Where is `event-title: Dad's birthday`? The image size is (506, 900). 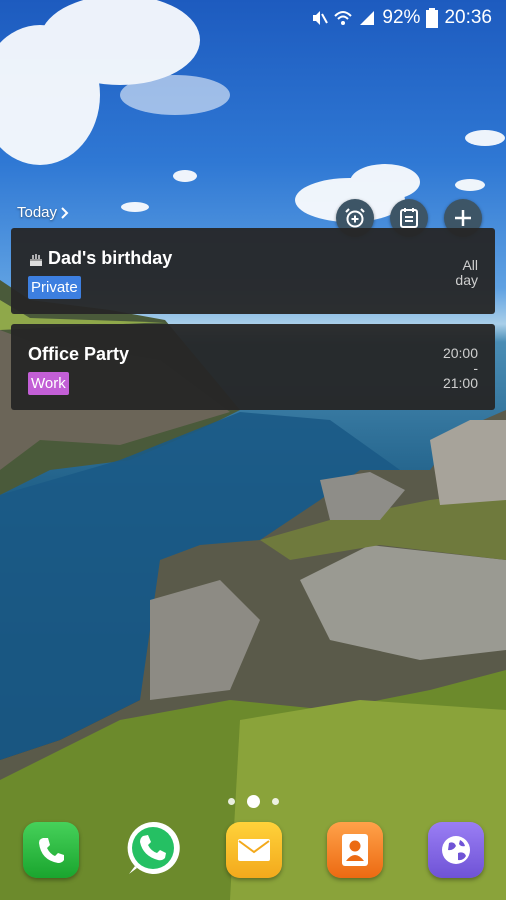
event-title: Dad's birthday is located at coordinates (110, 258).